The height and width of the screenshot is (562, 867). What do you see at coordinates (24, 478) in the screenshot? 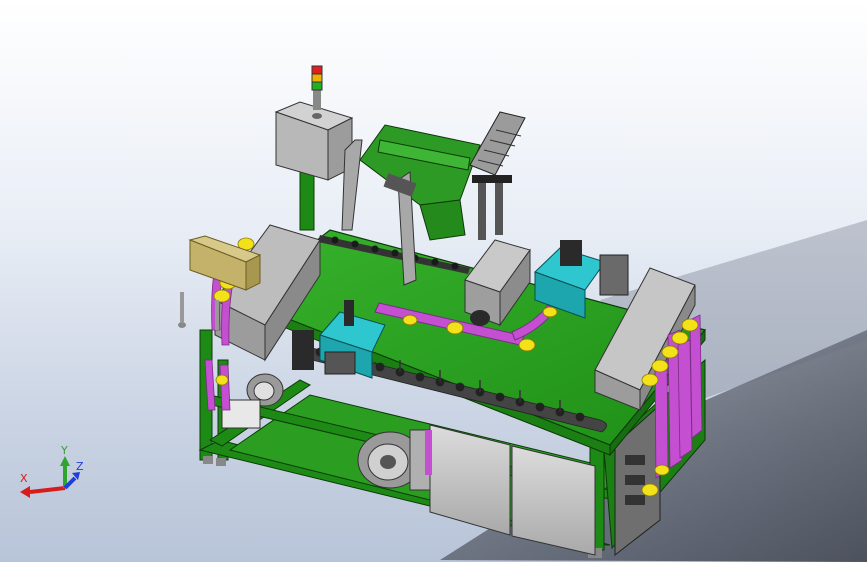
I see `x-axis-label: X` at bounding box center [24, 478].